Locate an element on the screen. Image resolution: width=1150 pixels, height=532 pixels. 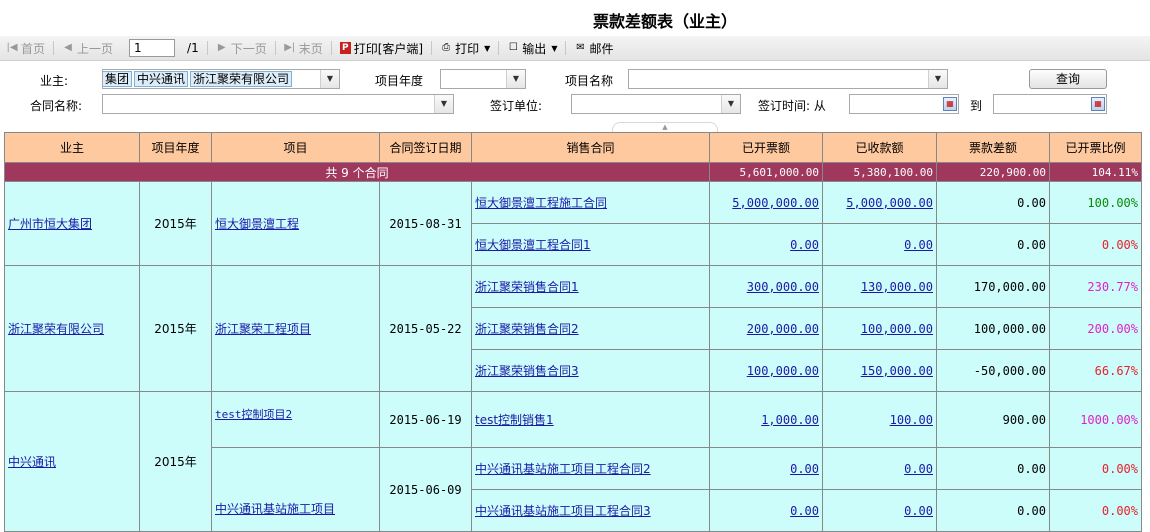
contract-cell: 浙江聚荣销售合同1 is located at coordinates (590, 286).